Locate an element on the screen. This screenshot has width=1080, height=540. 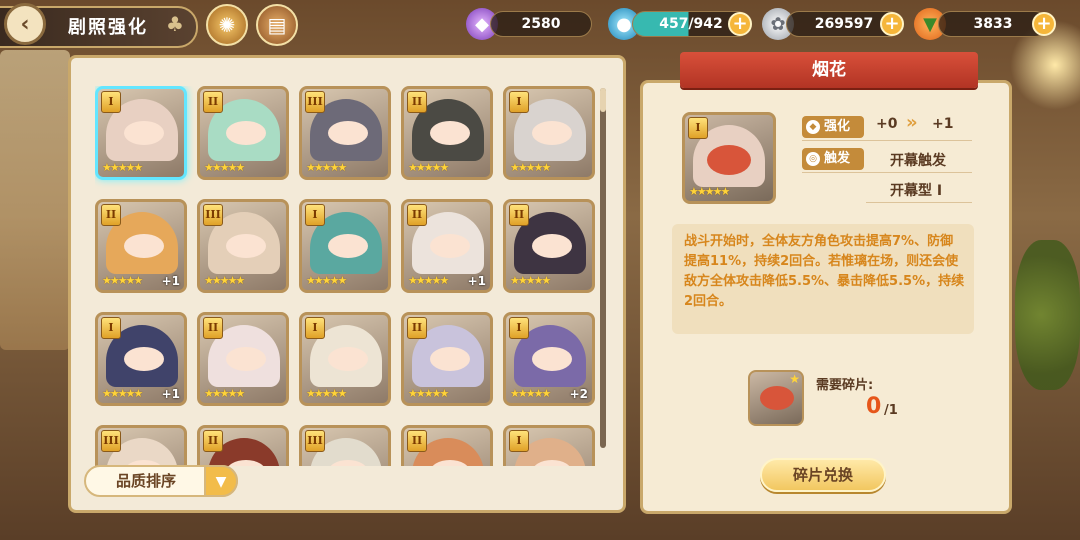
back-button: ‹ is located at coordinates (25, 24).